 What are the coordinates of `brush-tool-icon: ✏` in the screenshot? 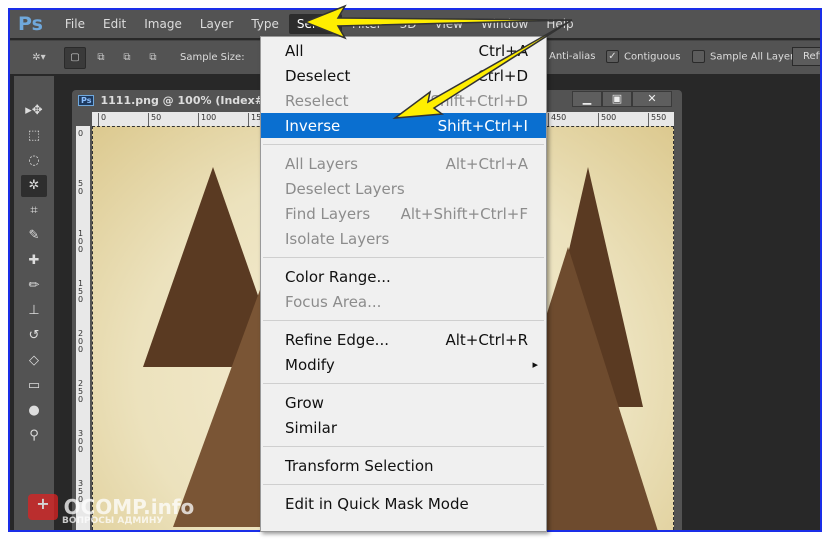 It's located at (34, 286).